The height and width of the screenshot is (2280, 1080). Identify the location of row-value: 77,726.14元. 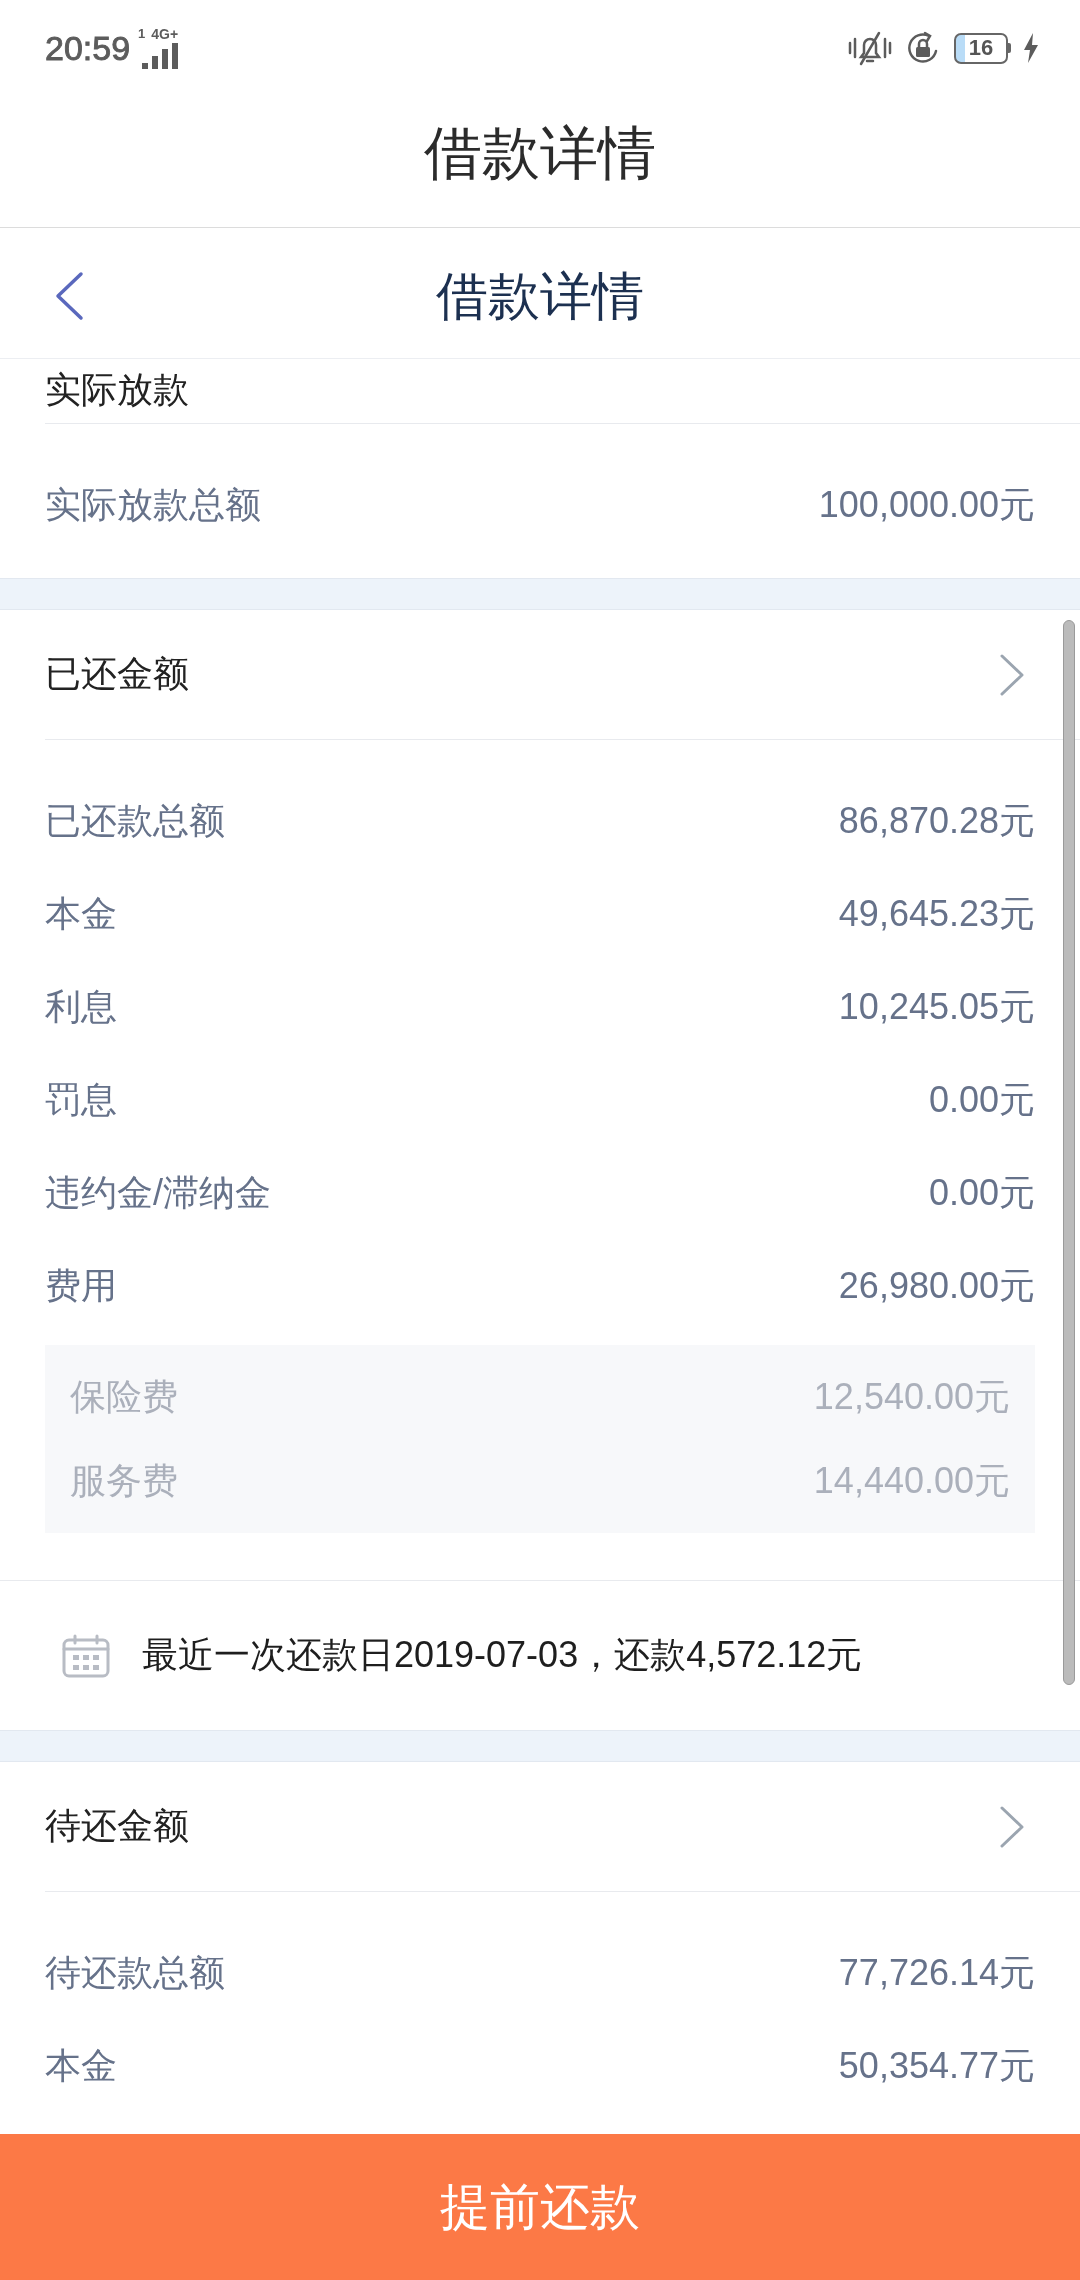
(936, 1973).